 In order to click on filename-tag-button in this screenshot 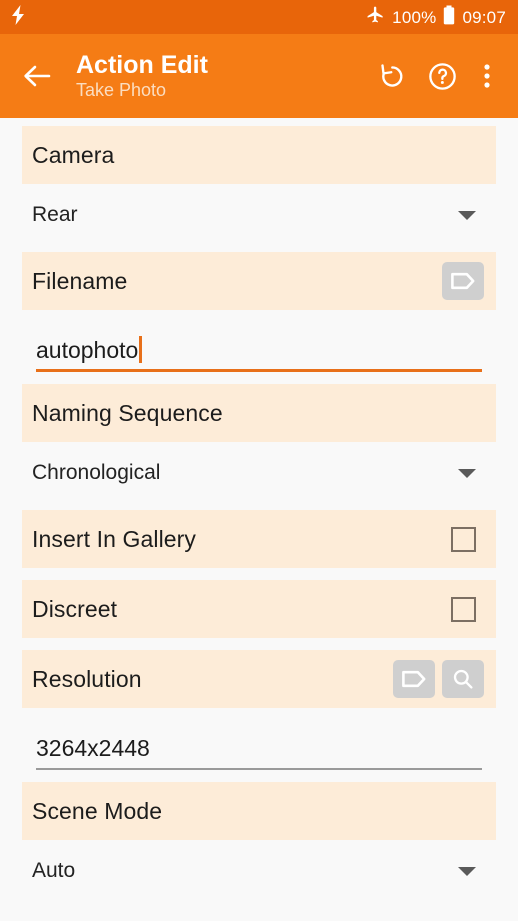, I will do `click(463, 281)`.